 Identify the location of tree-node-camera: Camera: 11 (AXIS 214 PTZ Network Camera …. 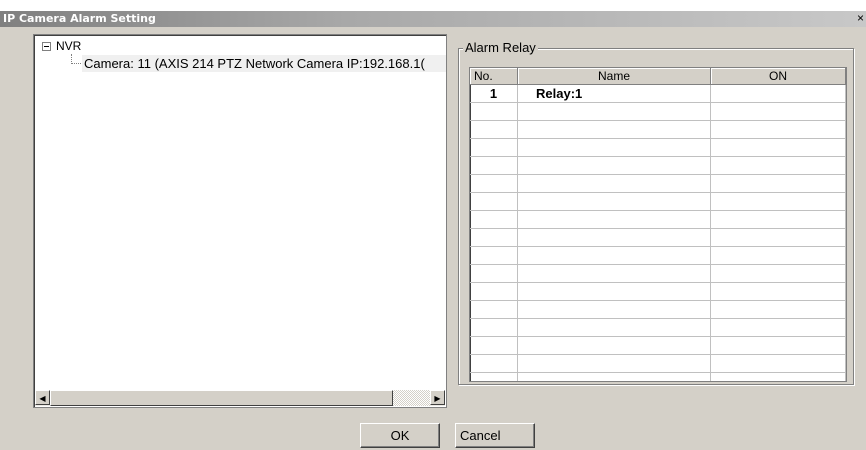
(264, 63).